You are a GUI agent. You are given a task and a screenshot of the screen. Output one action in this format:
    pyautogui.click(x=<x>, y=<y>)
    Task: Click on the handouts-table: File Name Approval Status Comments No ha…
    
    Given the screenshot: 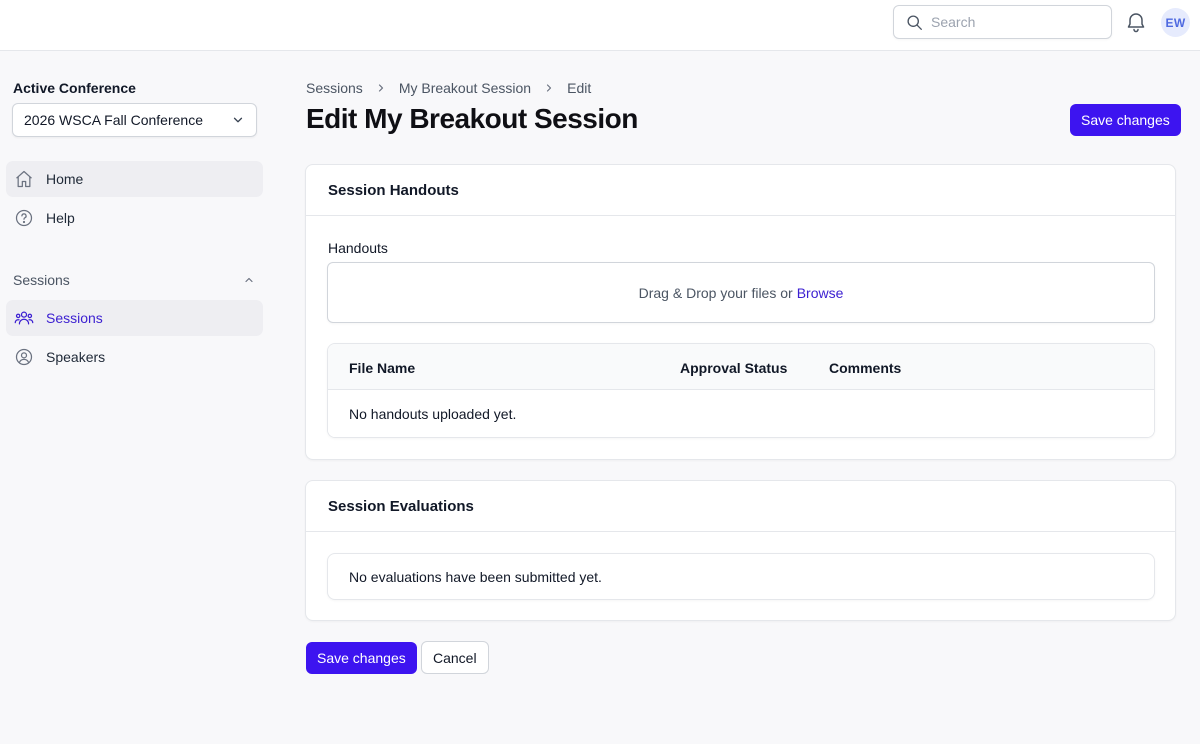 What is the action you would take?
    pyautogui.click(x=741, y=390)
    